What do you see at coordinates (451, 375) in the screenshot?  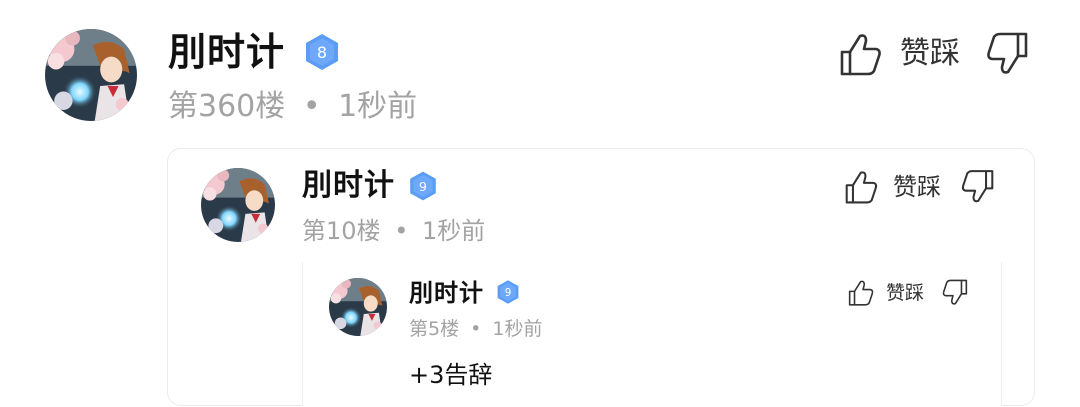 I see `comment-content: +3告辞` at bounding box center [451, 375].